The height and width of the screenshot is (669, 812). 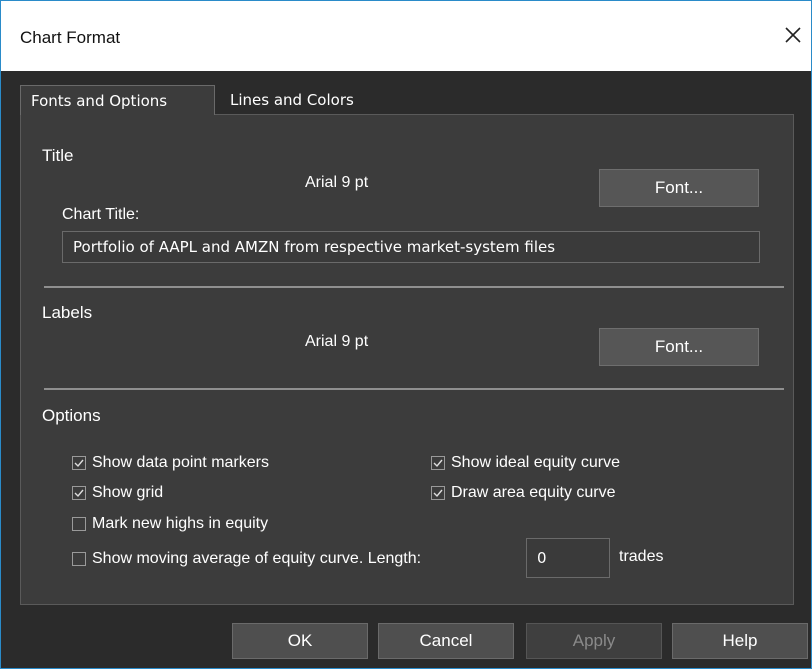 What do you see at coordinates (568, 558) in the screenshot?
I see `length-input: 0` at bounding box center [568, 558].